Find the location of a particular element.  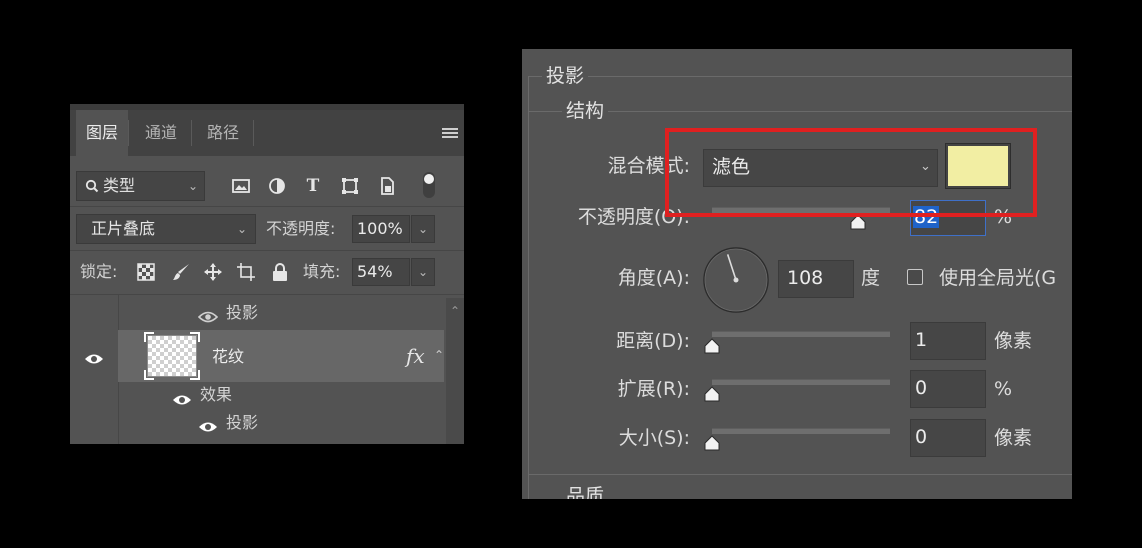

lock-artboard-icon is located at coordinates (246, 272).